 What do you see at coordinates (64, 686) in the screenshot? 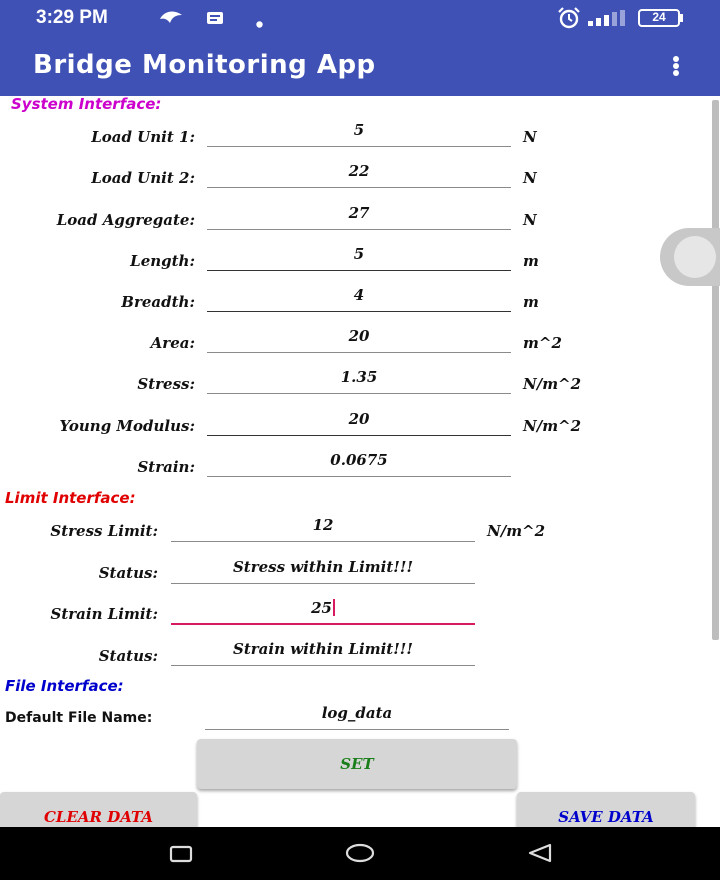
I see `file-interface-title: File Interface:` at bounding box center [64, 686].